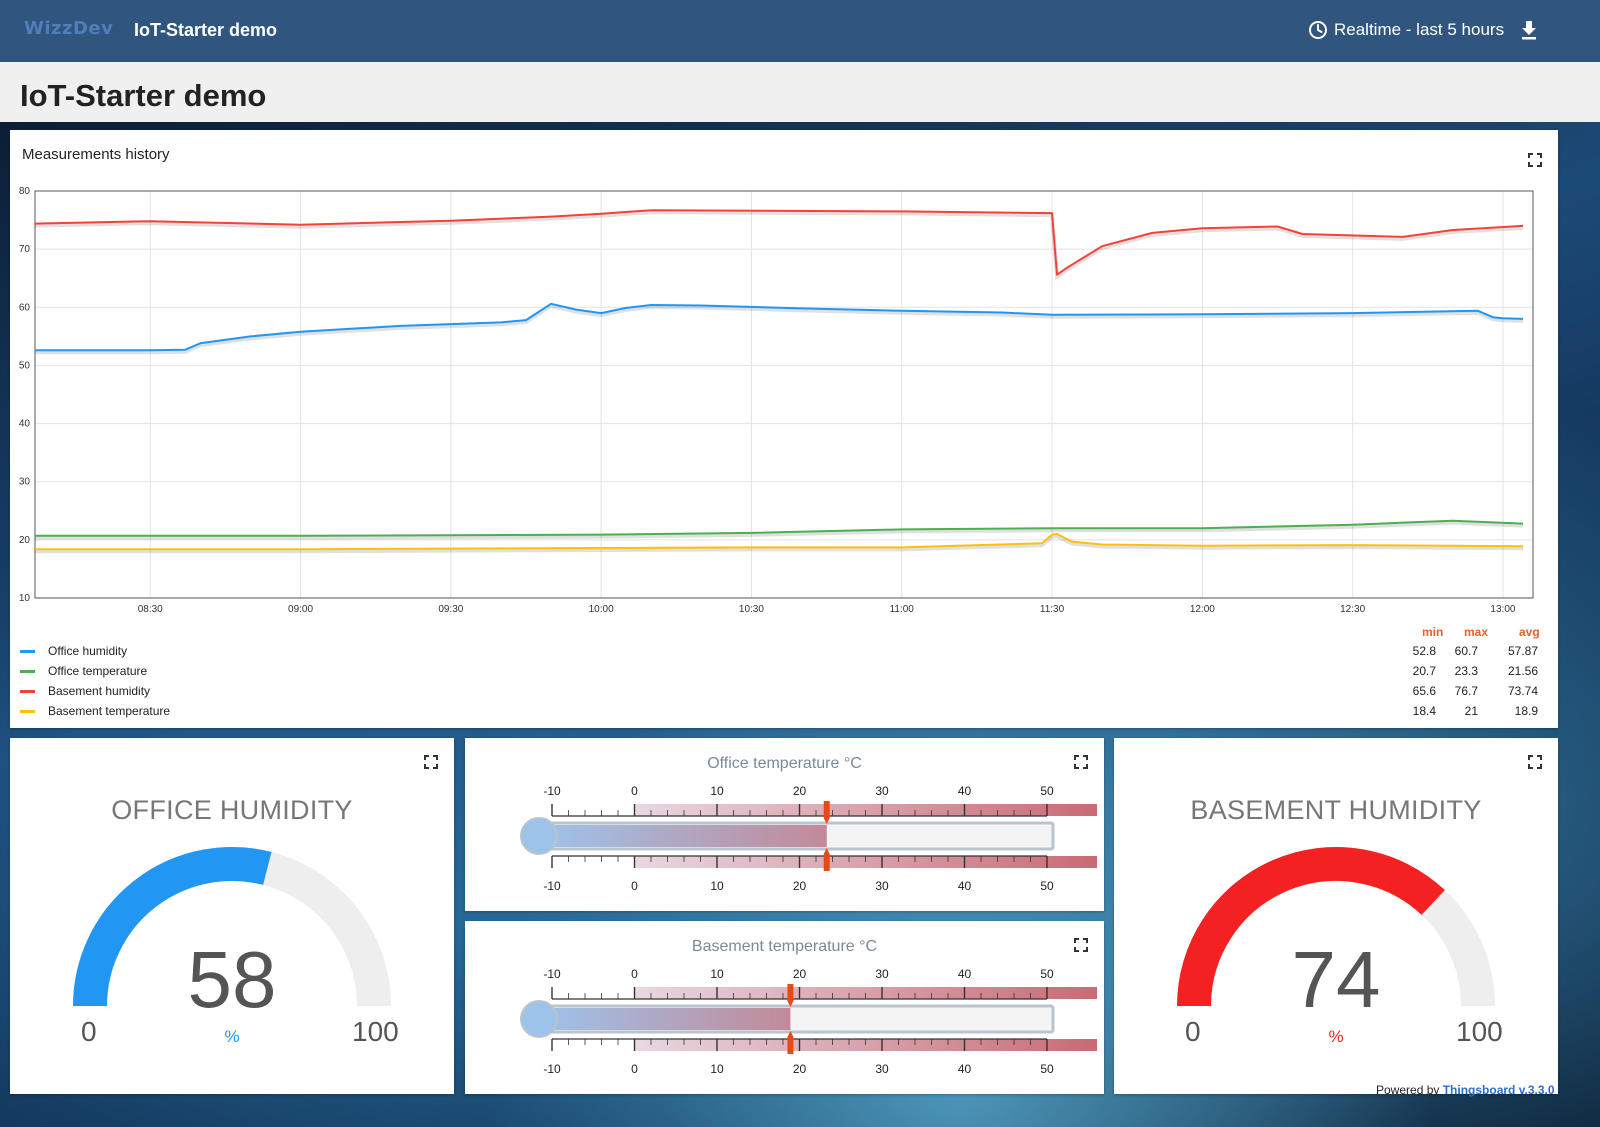 Image resolution: width=1600 pixels, height=1127 pixels. Describe the element at coordinates (300, 609) in the screenshot. I see `x-tick-label: 09:00` at that location.